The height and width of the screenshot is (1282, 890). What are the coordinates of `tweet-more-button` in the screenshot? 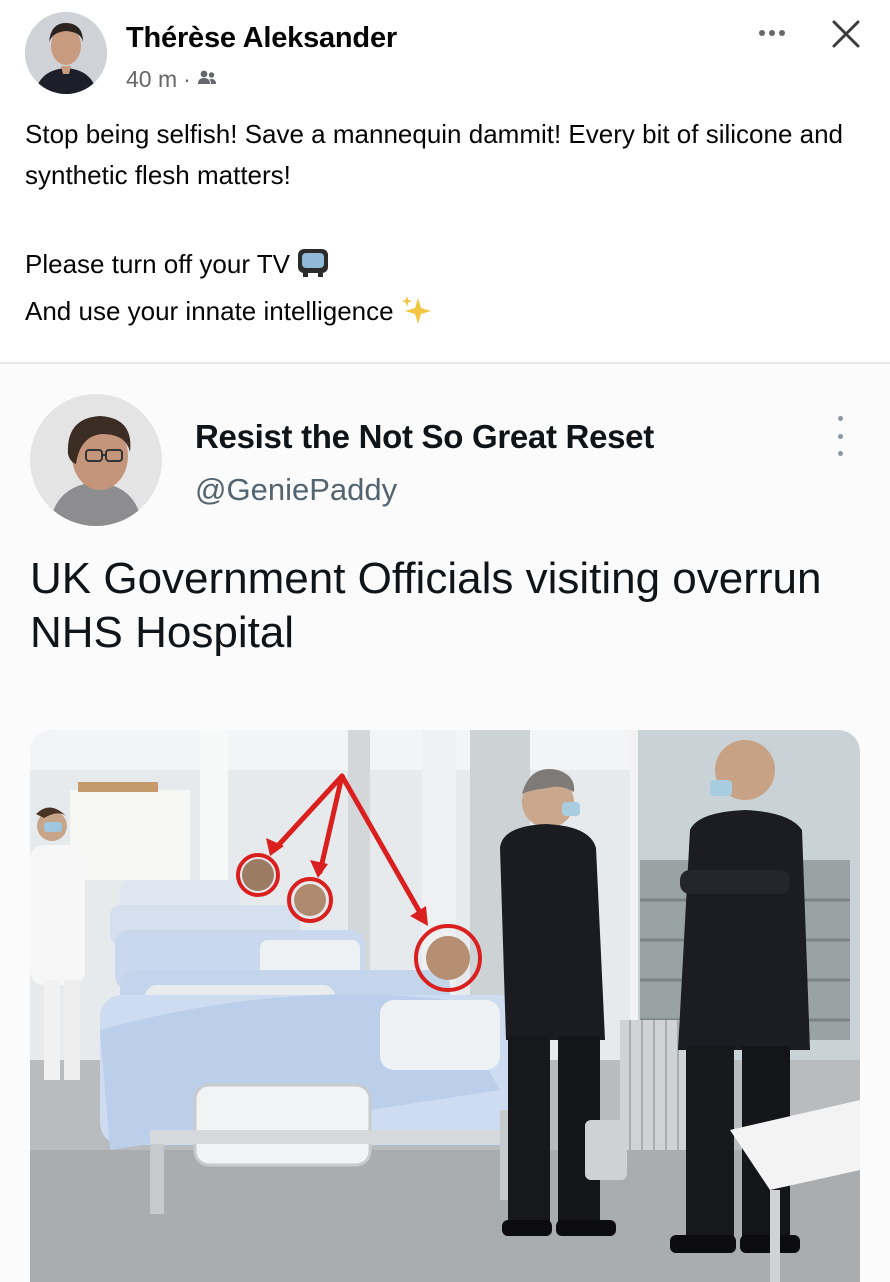 It's located at (840, 436).